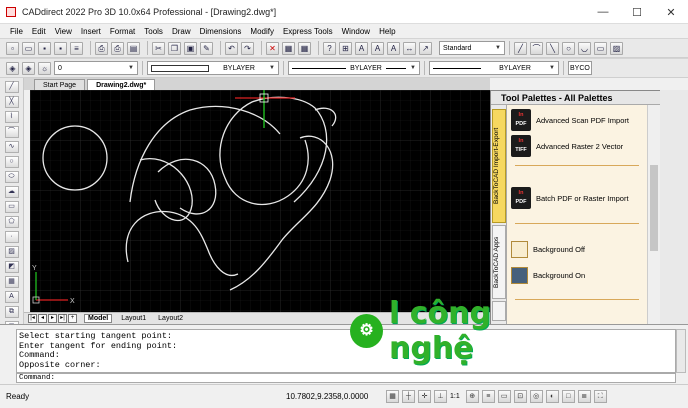 The image size is (688, 408). I want to click on palette-item-batch-import: In PDF Batch PDF or Raster Import, so click(570, 198).